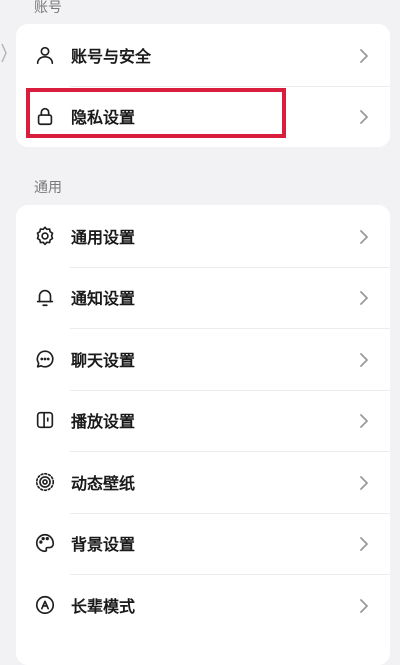 This screenshot has height=665, width=400. Describe the element at coordinates (203, 116) in the screenshot. I see `settings-item-privacy: 隐私设置` at that location.